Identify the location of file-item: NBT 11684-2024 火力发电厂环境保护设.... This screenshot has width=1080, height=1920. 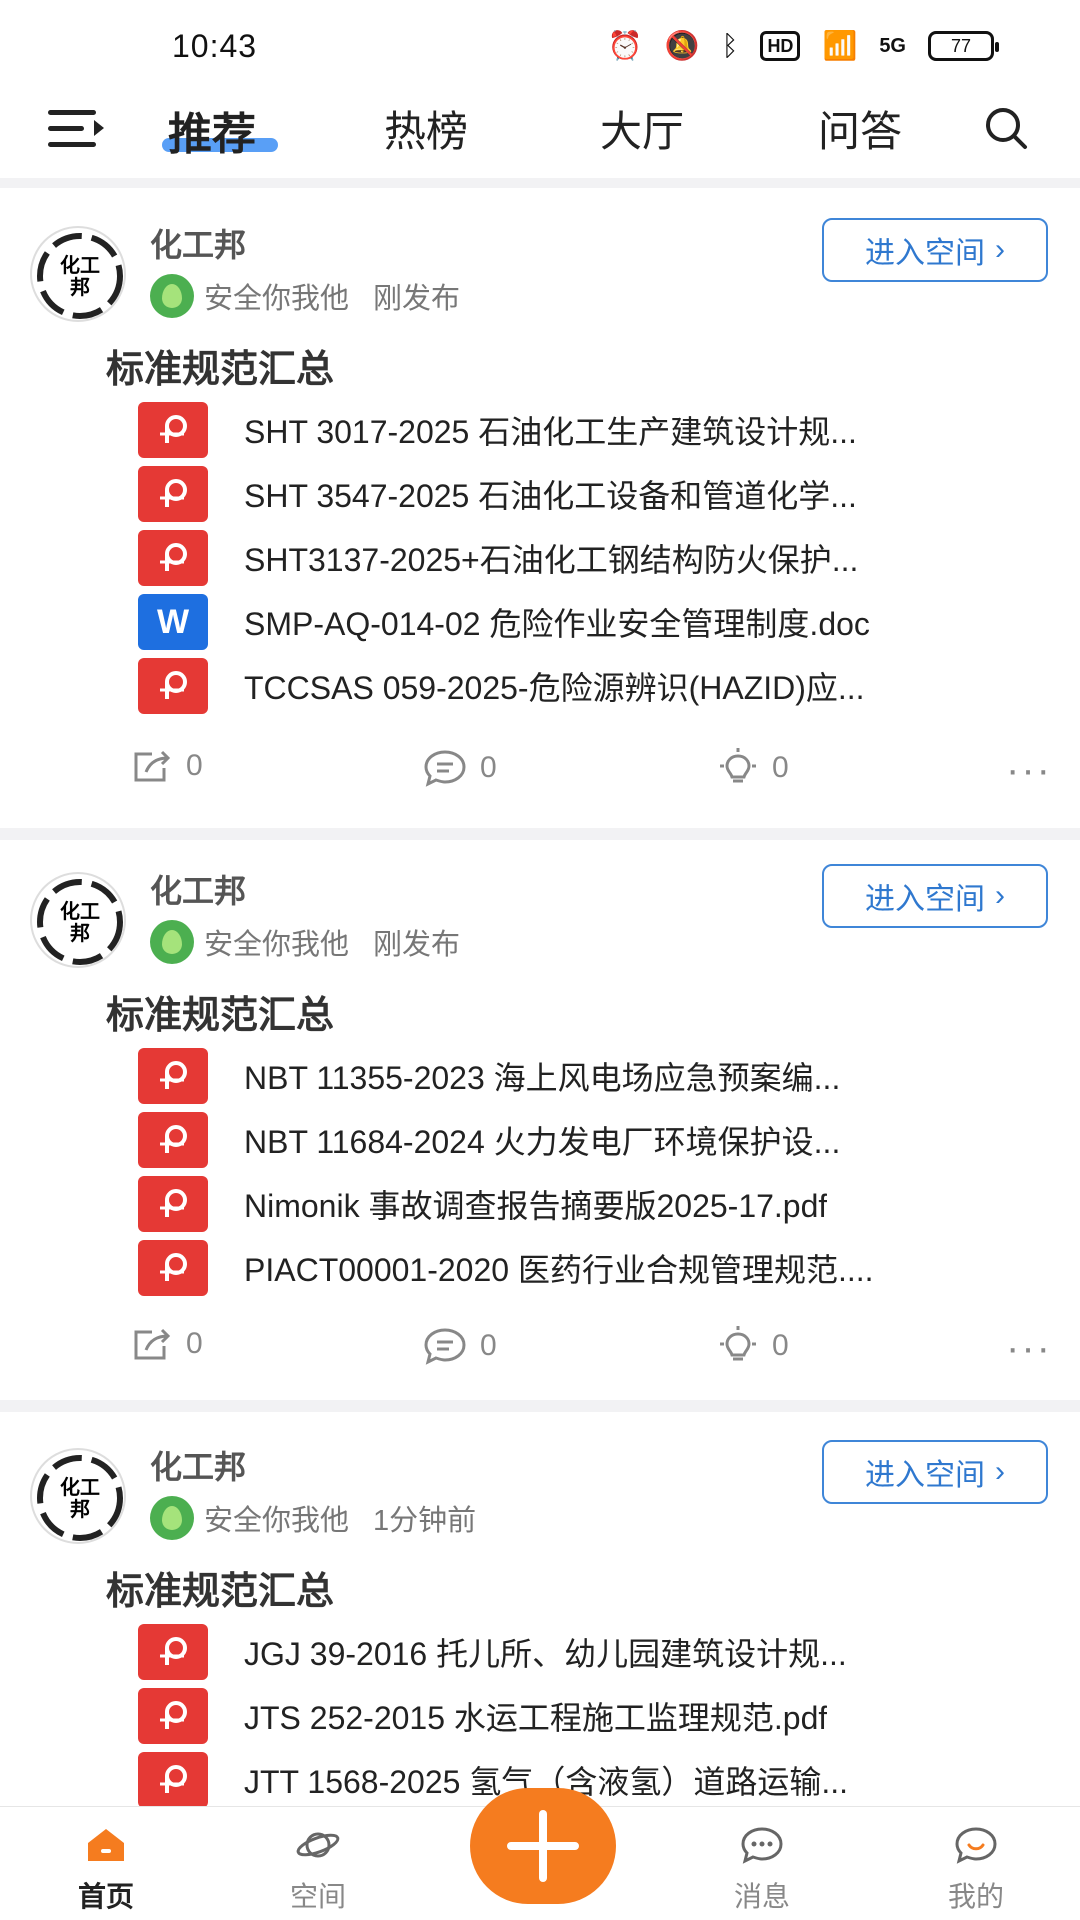
(588, 1140).